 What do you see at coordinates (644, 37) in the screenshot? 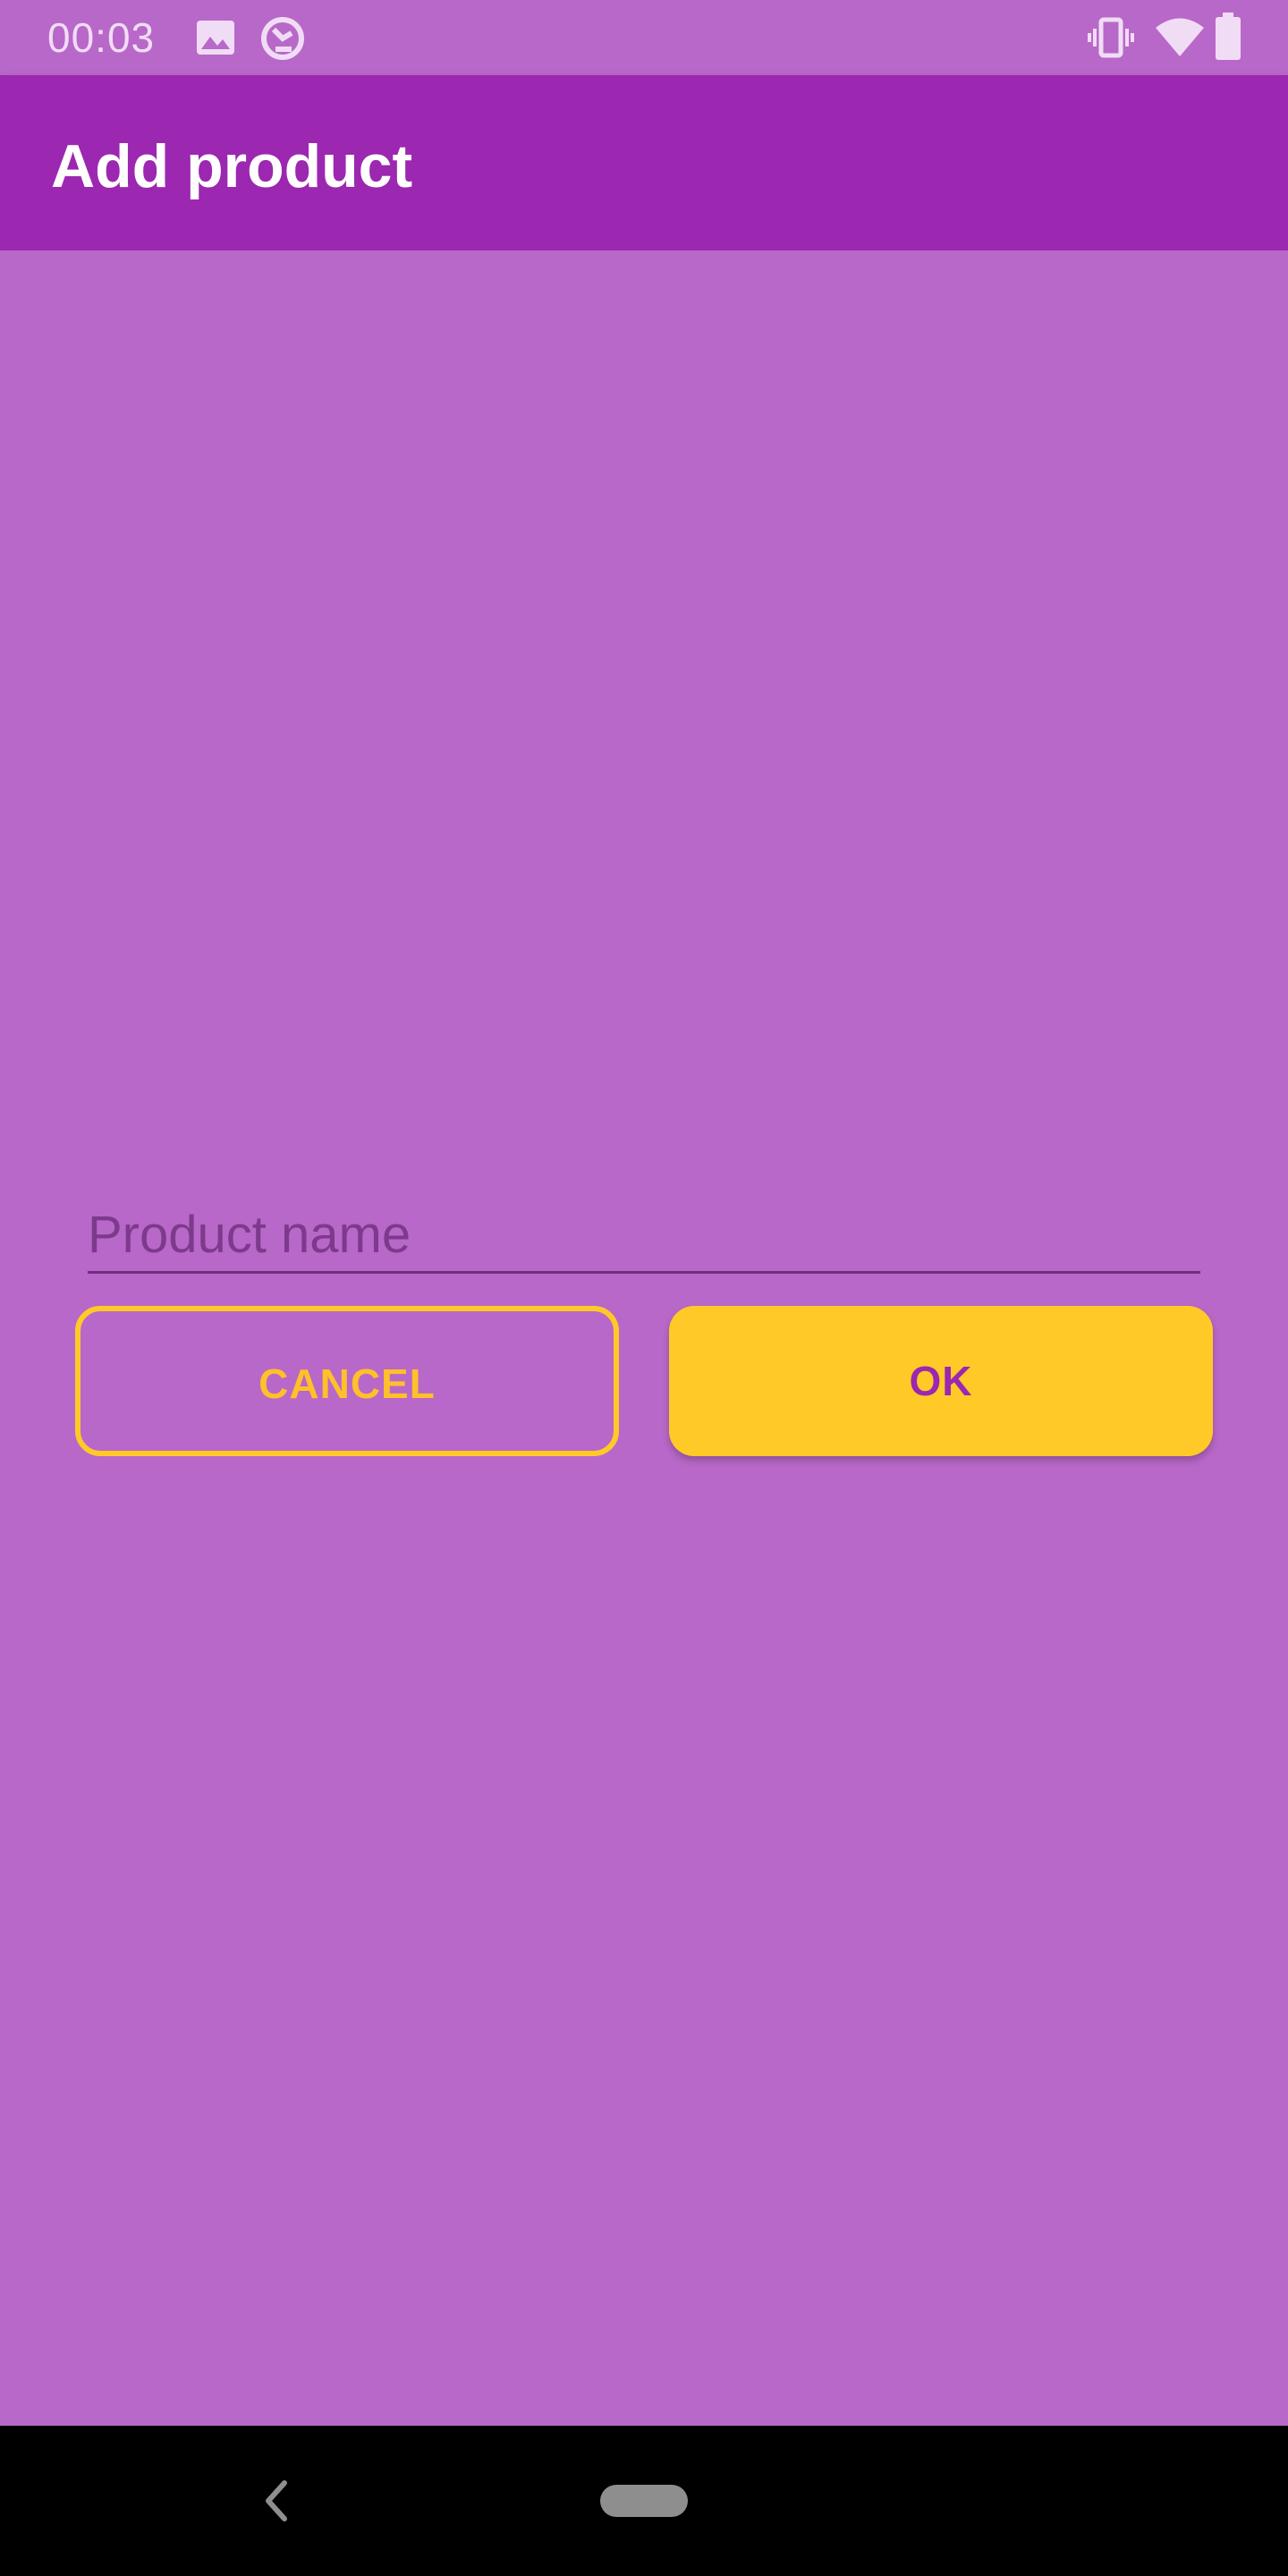
I see `status-bar: 00:03` at bounding box center [644, 37].